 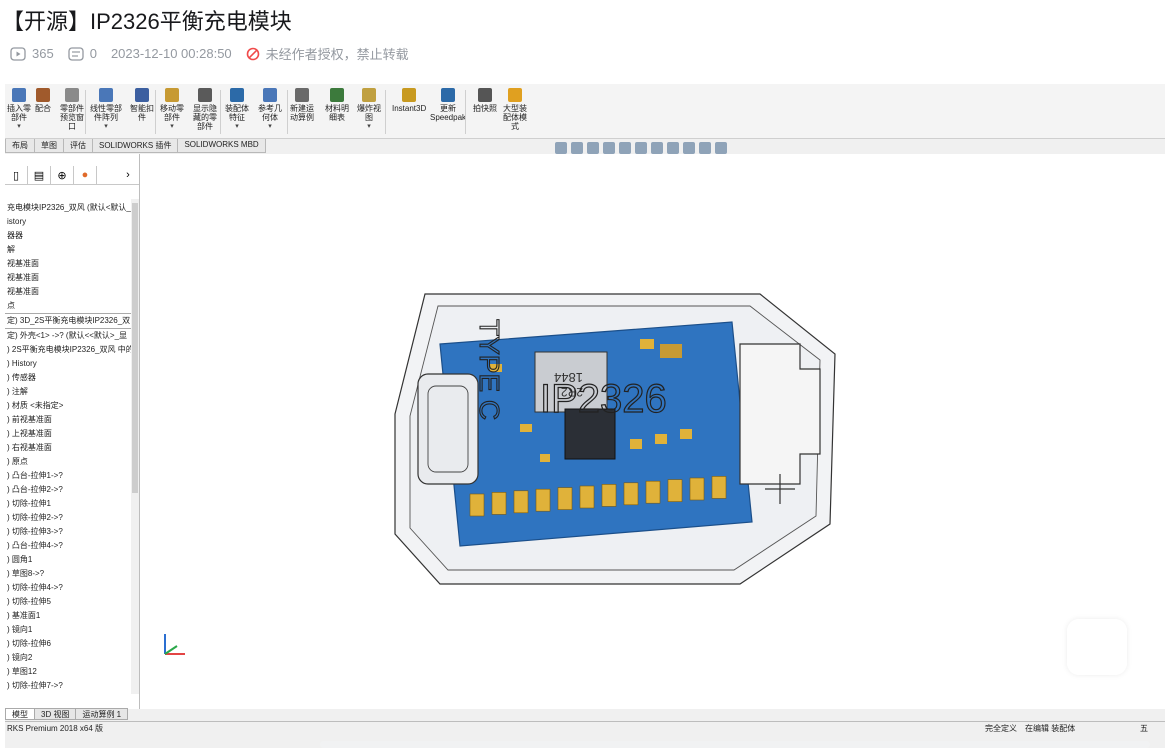 I want to click on tree-item: ) 镜向2, so click(x=68, y=658).